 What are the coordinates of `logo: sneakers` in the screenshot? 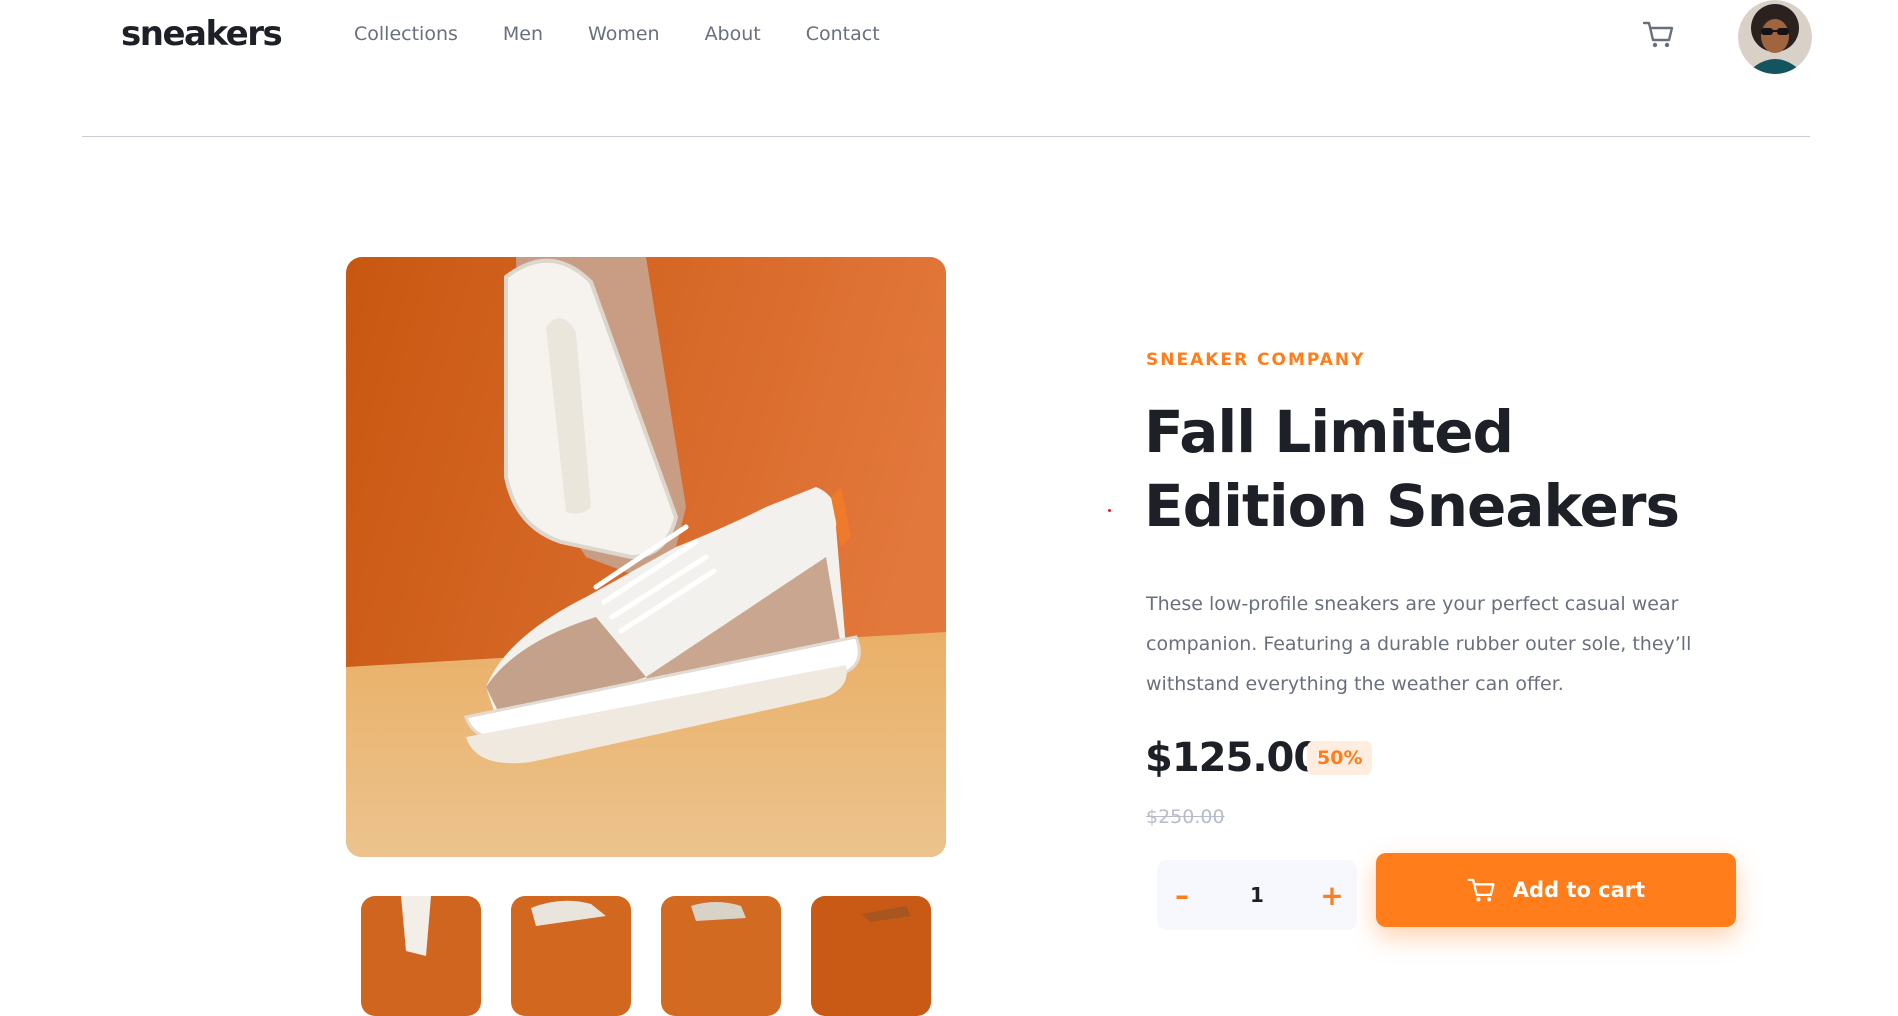 It's located at (202, 34).